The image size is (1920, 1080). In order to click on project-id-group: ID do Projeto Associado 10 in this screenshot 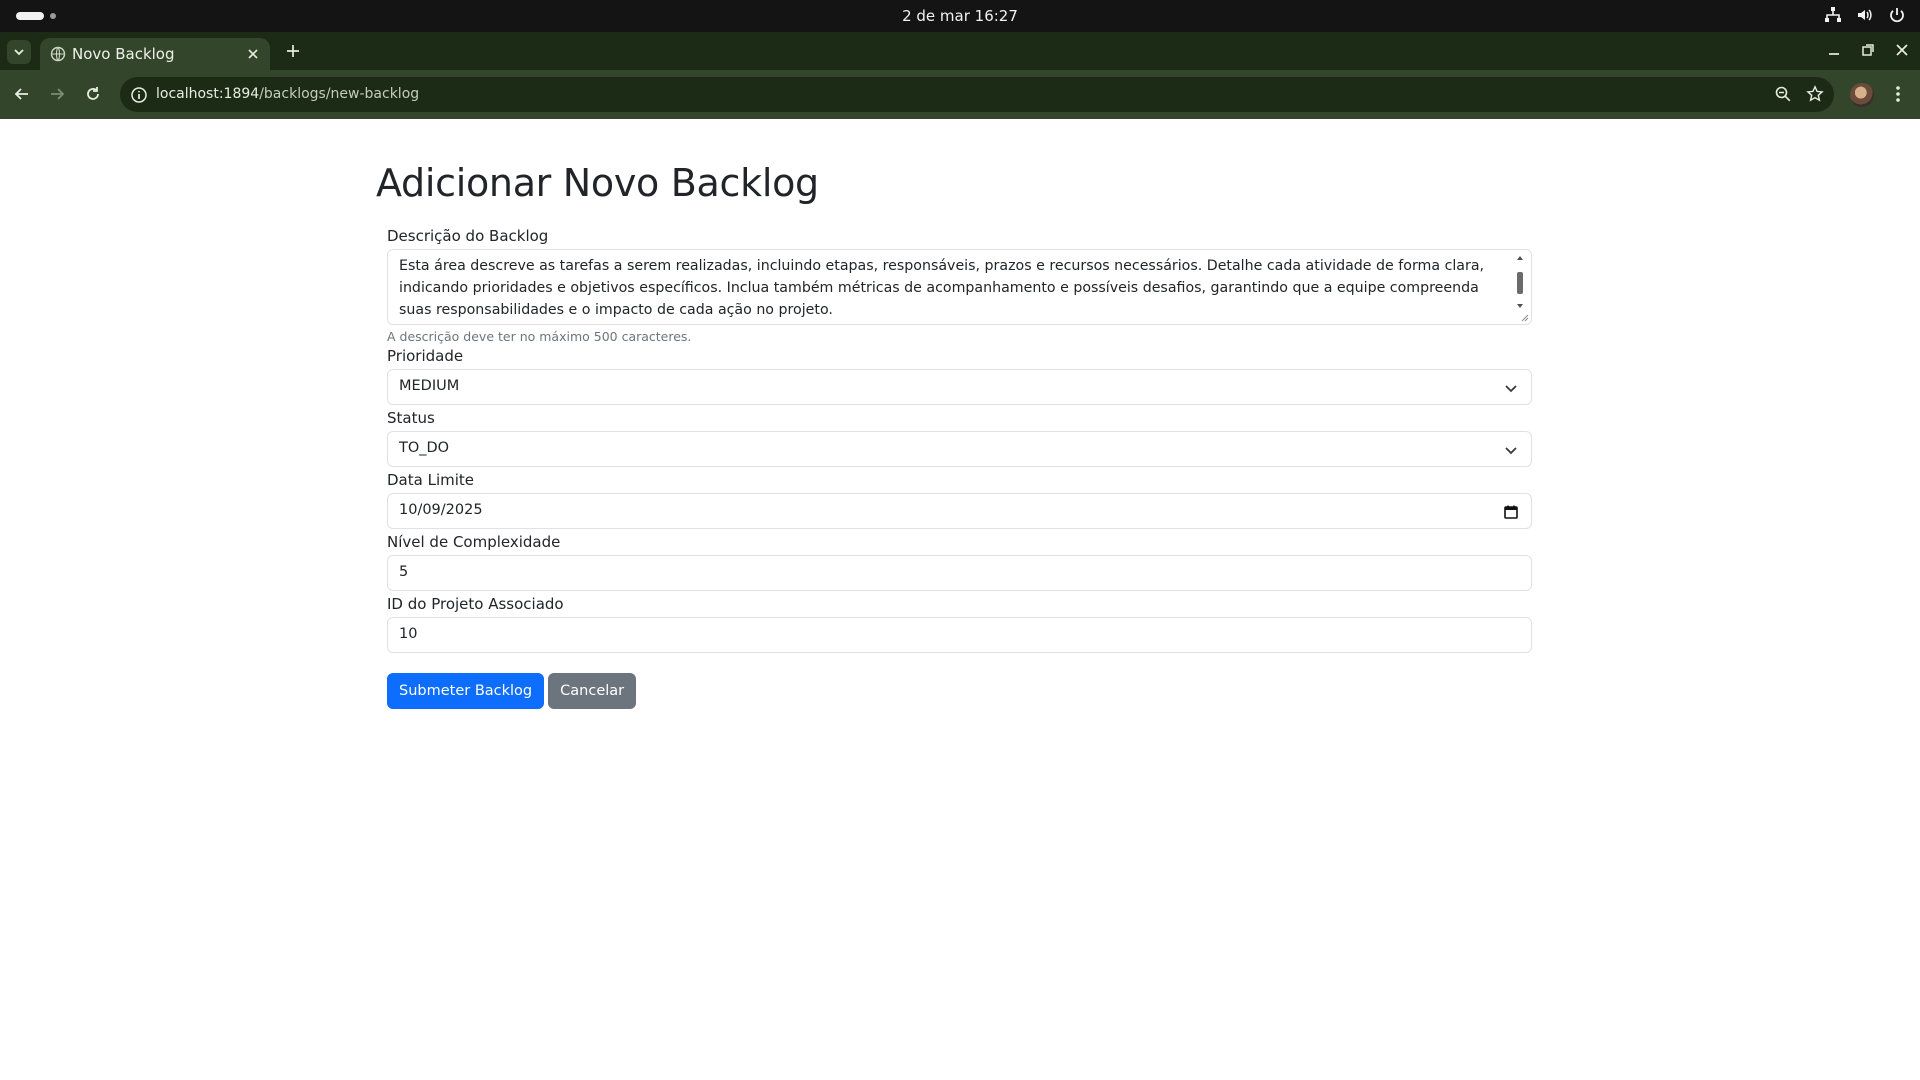, I will do `click(959, 624)`.